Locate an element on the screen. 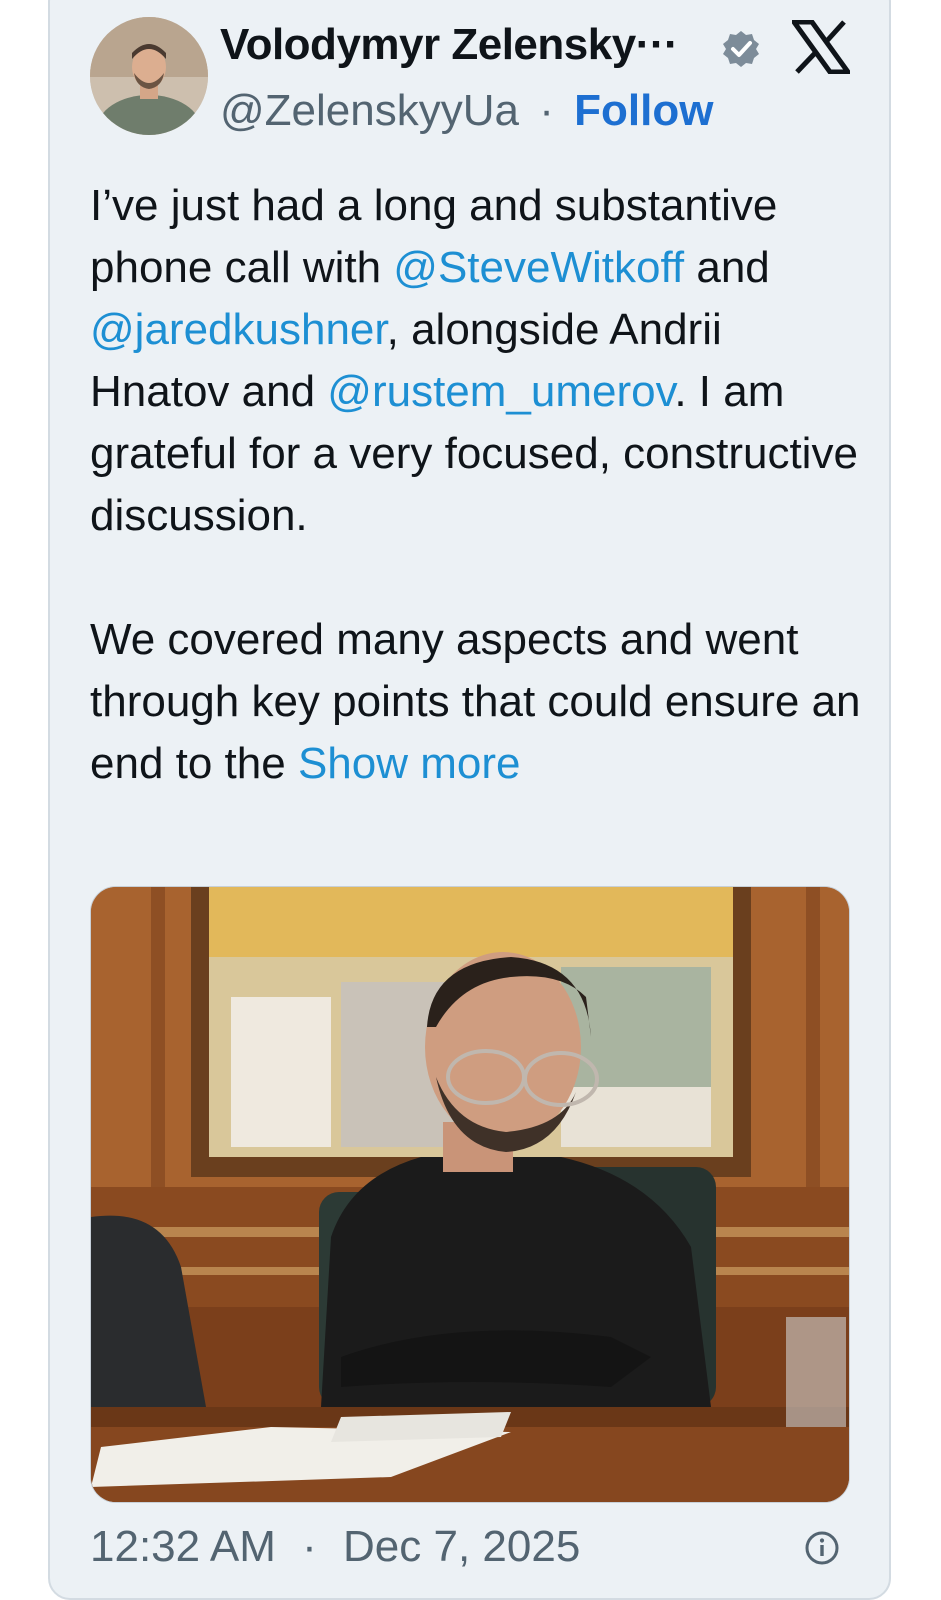 This screenshot has width=941, height=1600. author-name: Volodymyr Zelensky··· is located at coordinates (449, 45).